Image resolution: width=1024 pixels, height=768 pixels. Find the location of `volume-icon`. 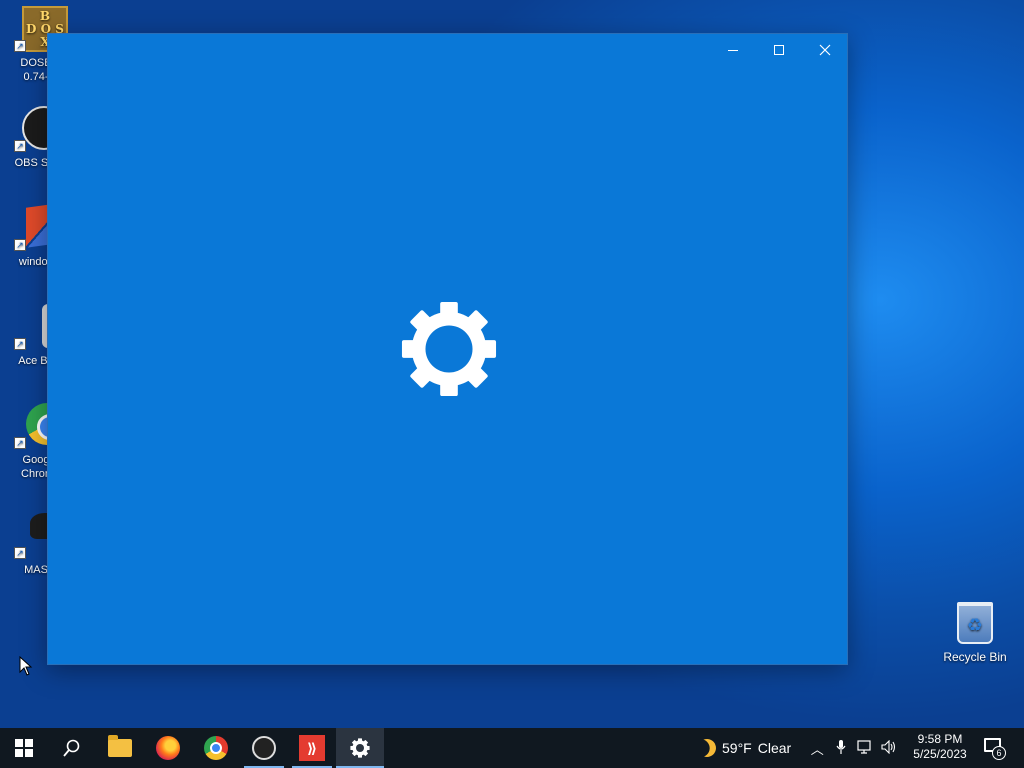

volume-icon is located at coordinates (889, 748).